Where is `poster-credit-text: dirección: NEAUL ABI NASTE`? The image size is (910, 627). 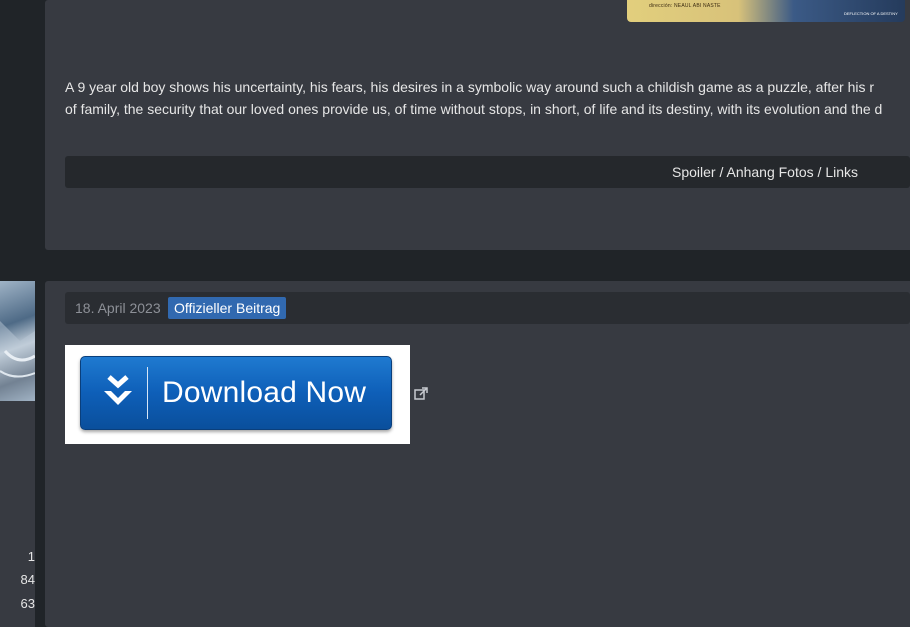 poster-credit-text: dirección: NEAUL ABI NASTE is located at coordinates (685, 6).